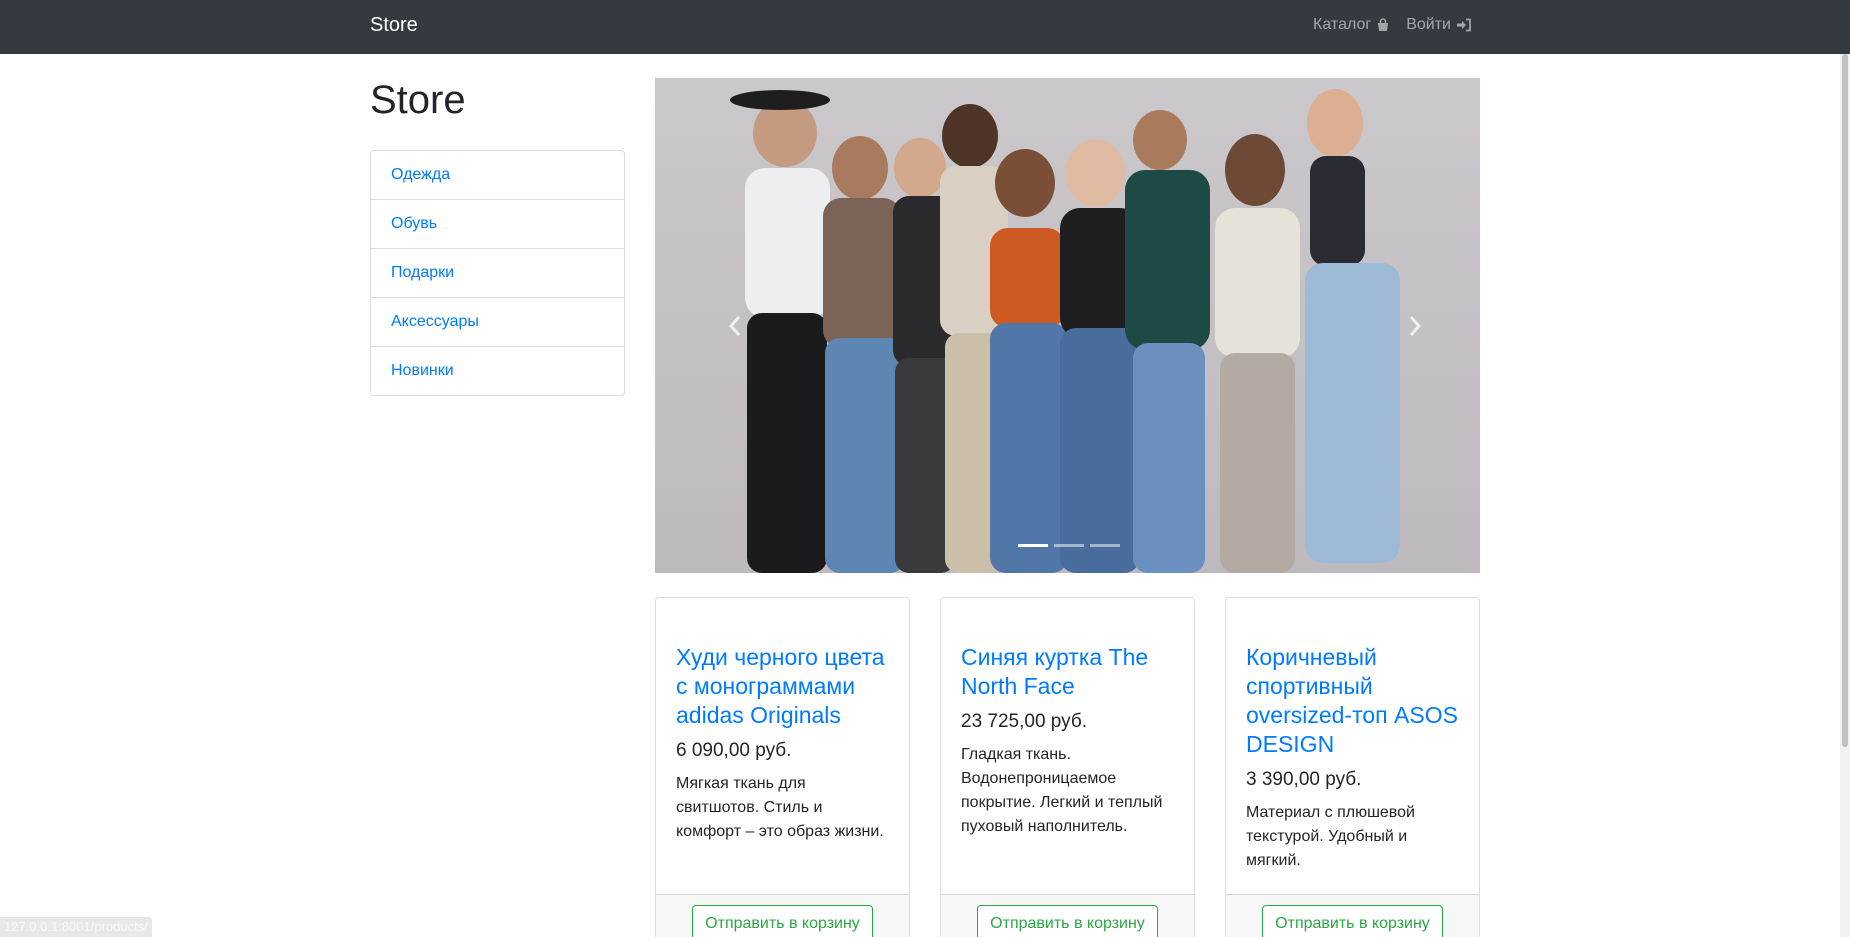 Image resolution: width=1850 pixels, height=937 pixels. What do you see at coordinates (1845, 400) in the screenshot?
I see `scrollbar-thumb` at bounding box center [1845, 400].